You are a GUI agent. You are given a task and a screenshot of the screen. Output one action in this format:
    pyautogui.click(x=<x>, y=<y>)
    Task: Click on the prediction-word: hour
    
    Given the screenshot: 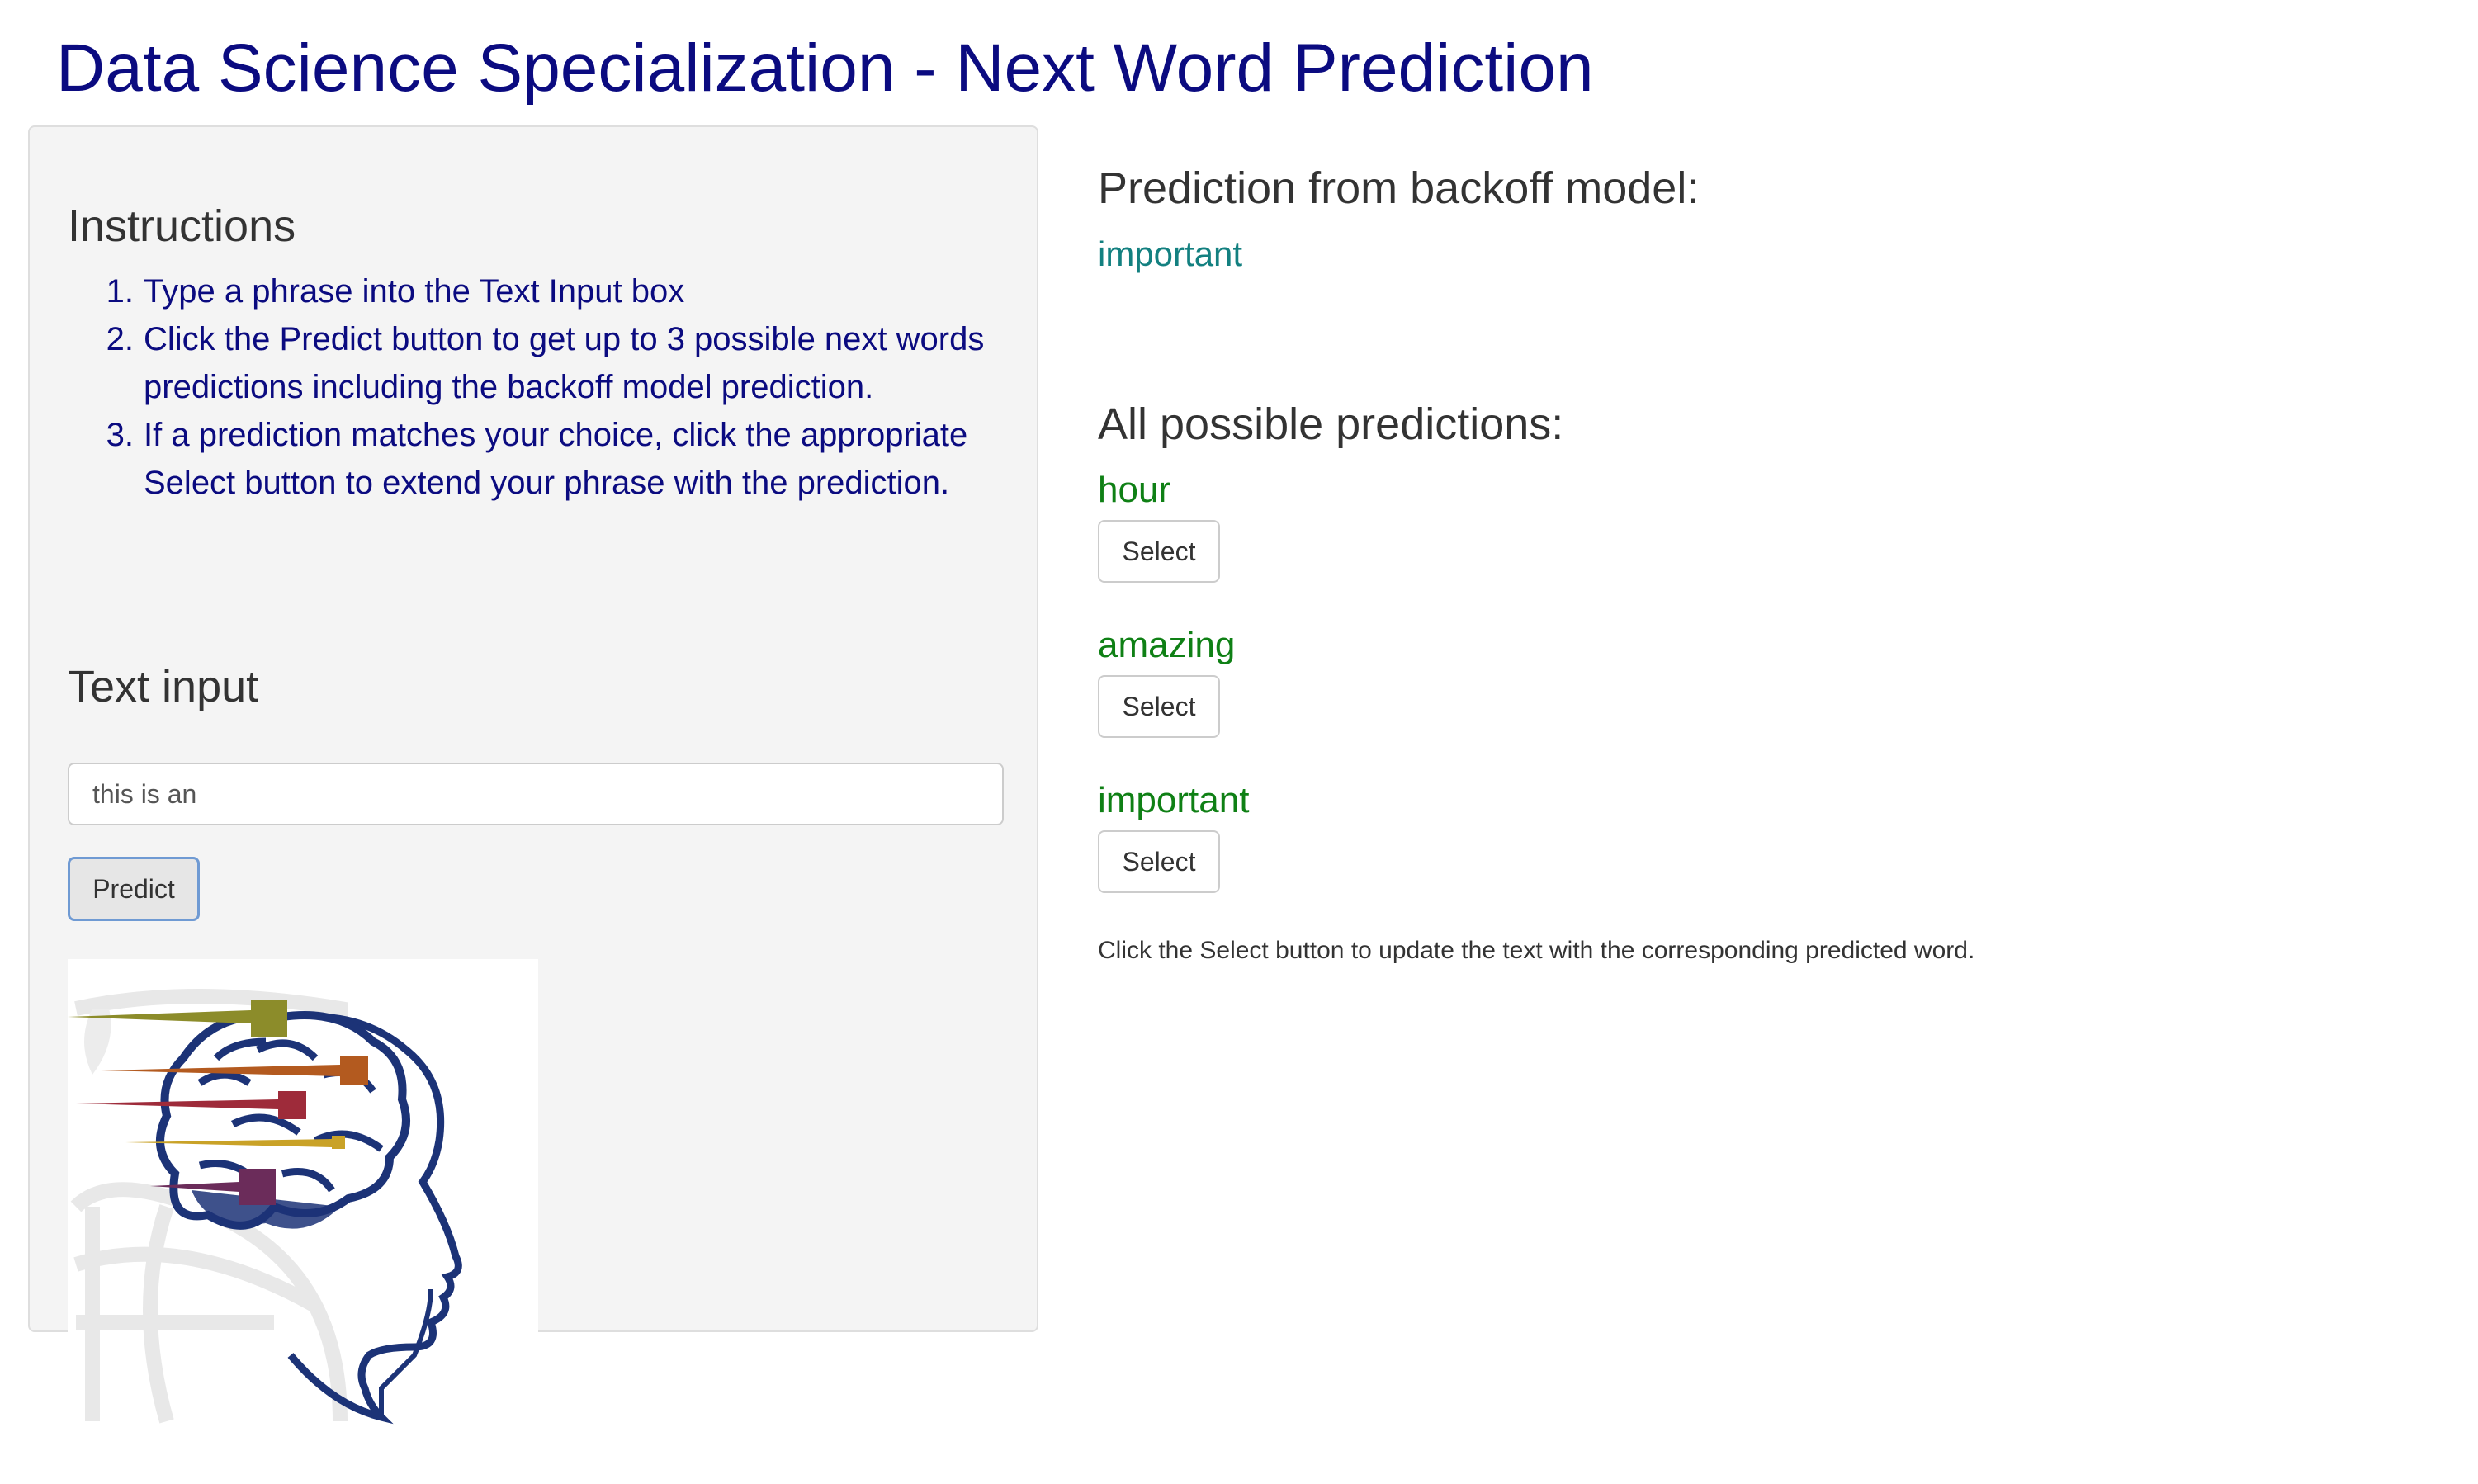 What is the action you would take?
    pyautogui.click(x=1134, y=490)
    